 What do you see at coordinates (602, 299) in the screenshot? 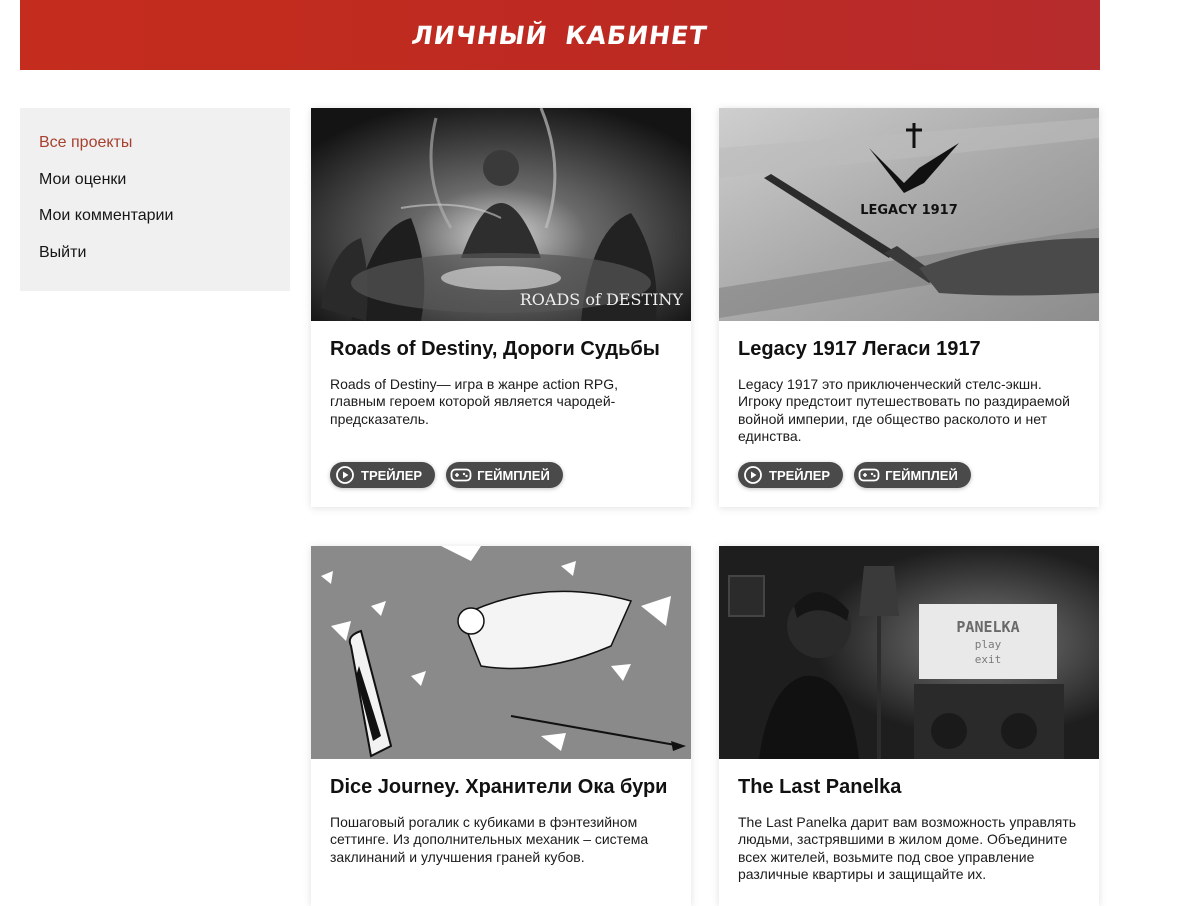
I see `image-logo-text: ROADS of DESTINY` at bounding box center [602, 299].